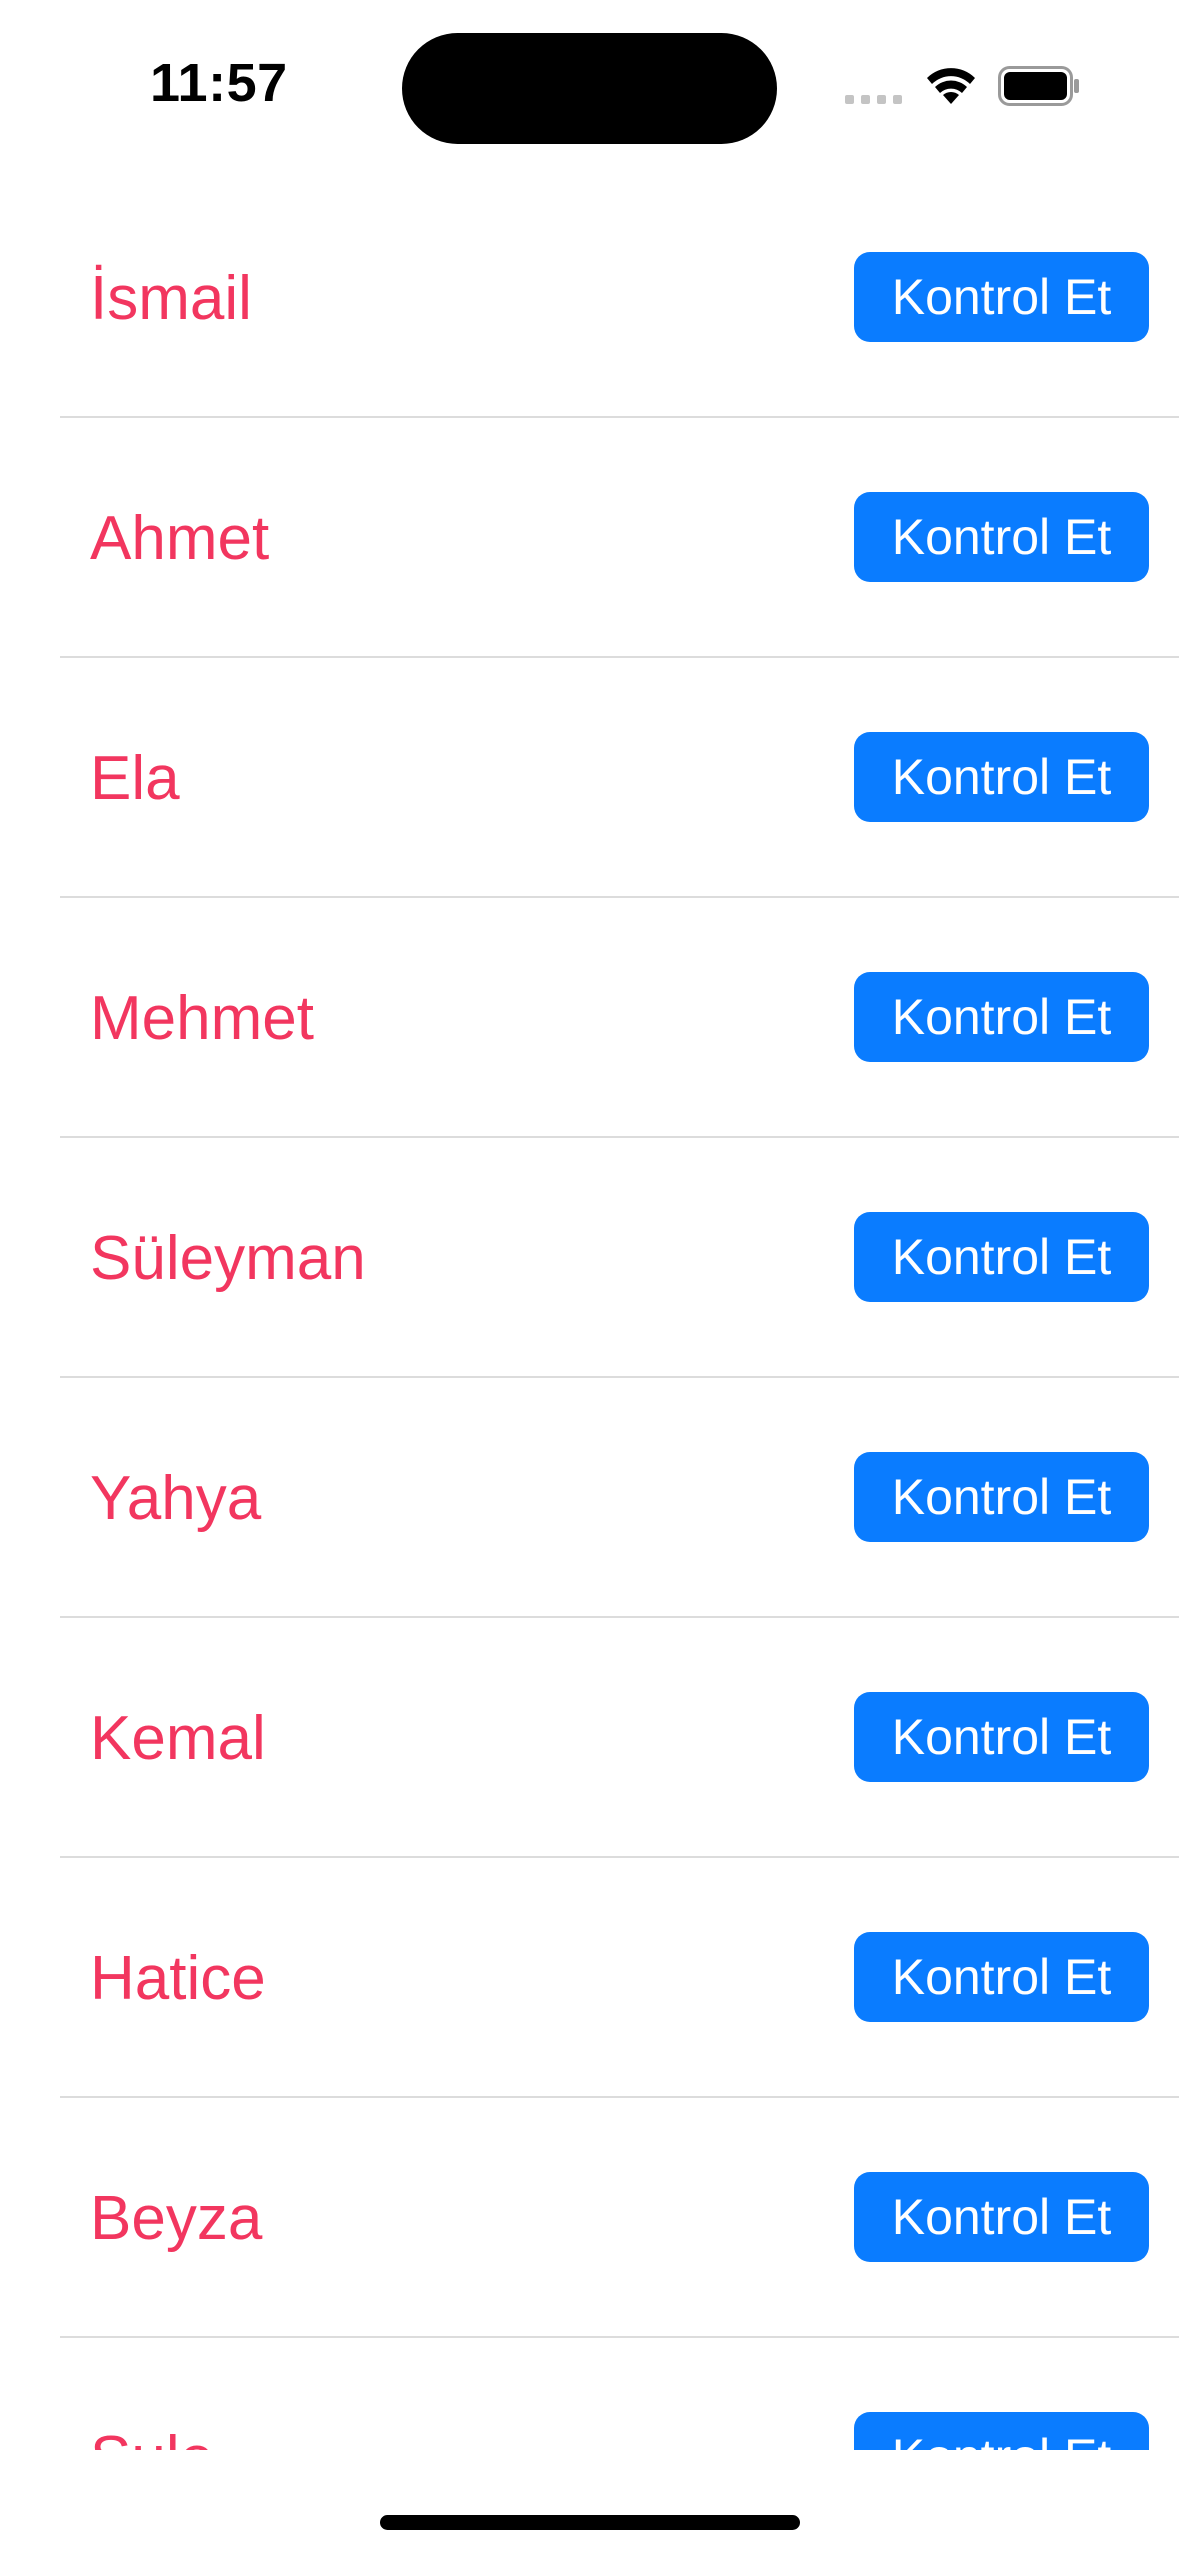 Image resolution: width=1179 pixels, height=2556 pixels. What do you see at coordinates (873, 99) in the screenshot?
I see `cellular-signal-icon` at bounding box center [873, 99].